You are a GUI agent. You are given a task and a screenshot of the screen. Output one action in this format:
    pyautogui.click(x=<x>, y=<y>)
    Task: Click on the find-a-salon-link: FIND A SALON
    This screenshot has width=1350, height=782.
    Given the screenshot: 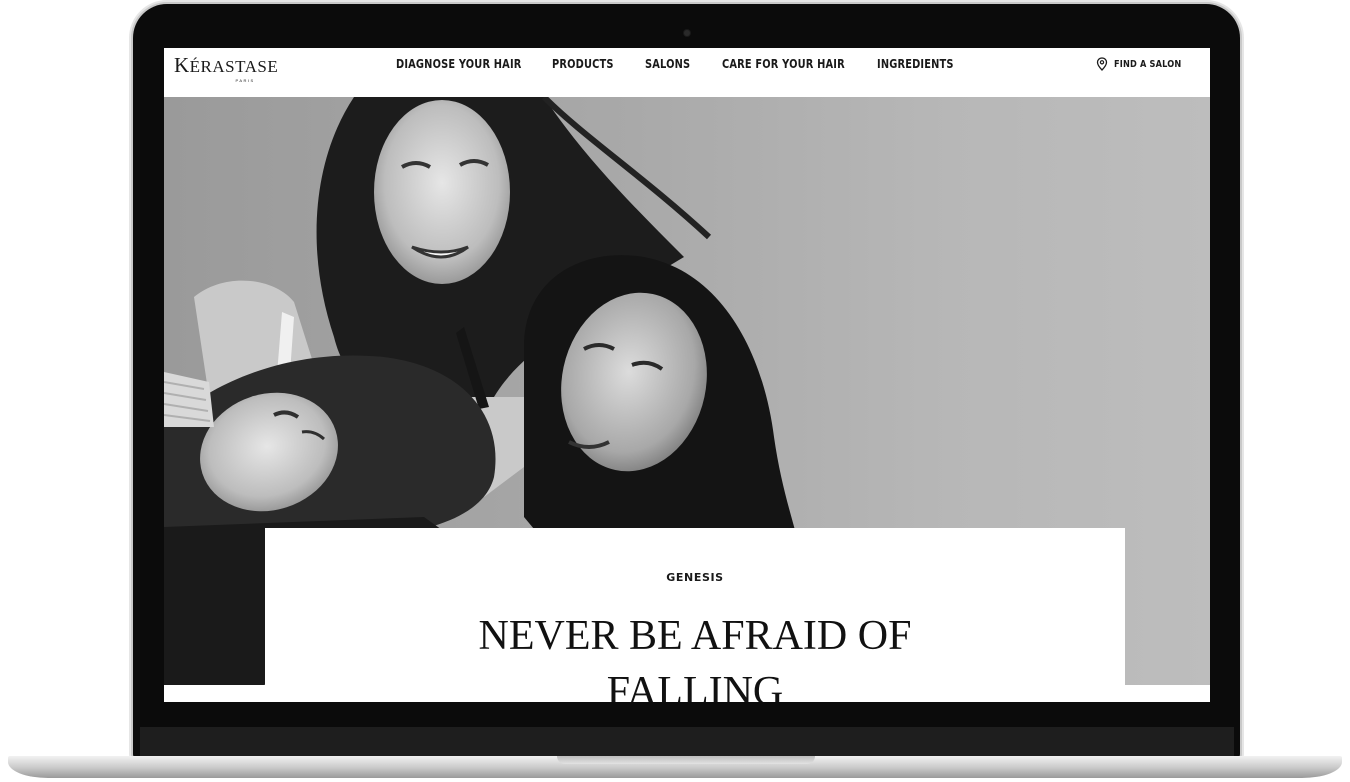 What is the action you would take?
    pyautogui.click(x=1146, y=64)
    